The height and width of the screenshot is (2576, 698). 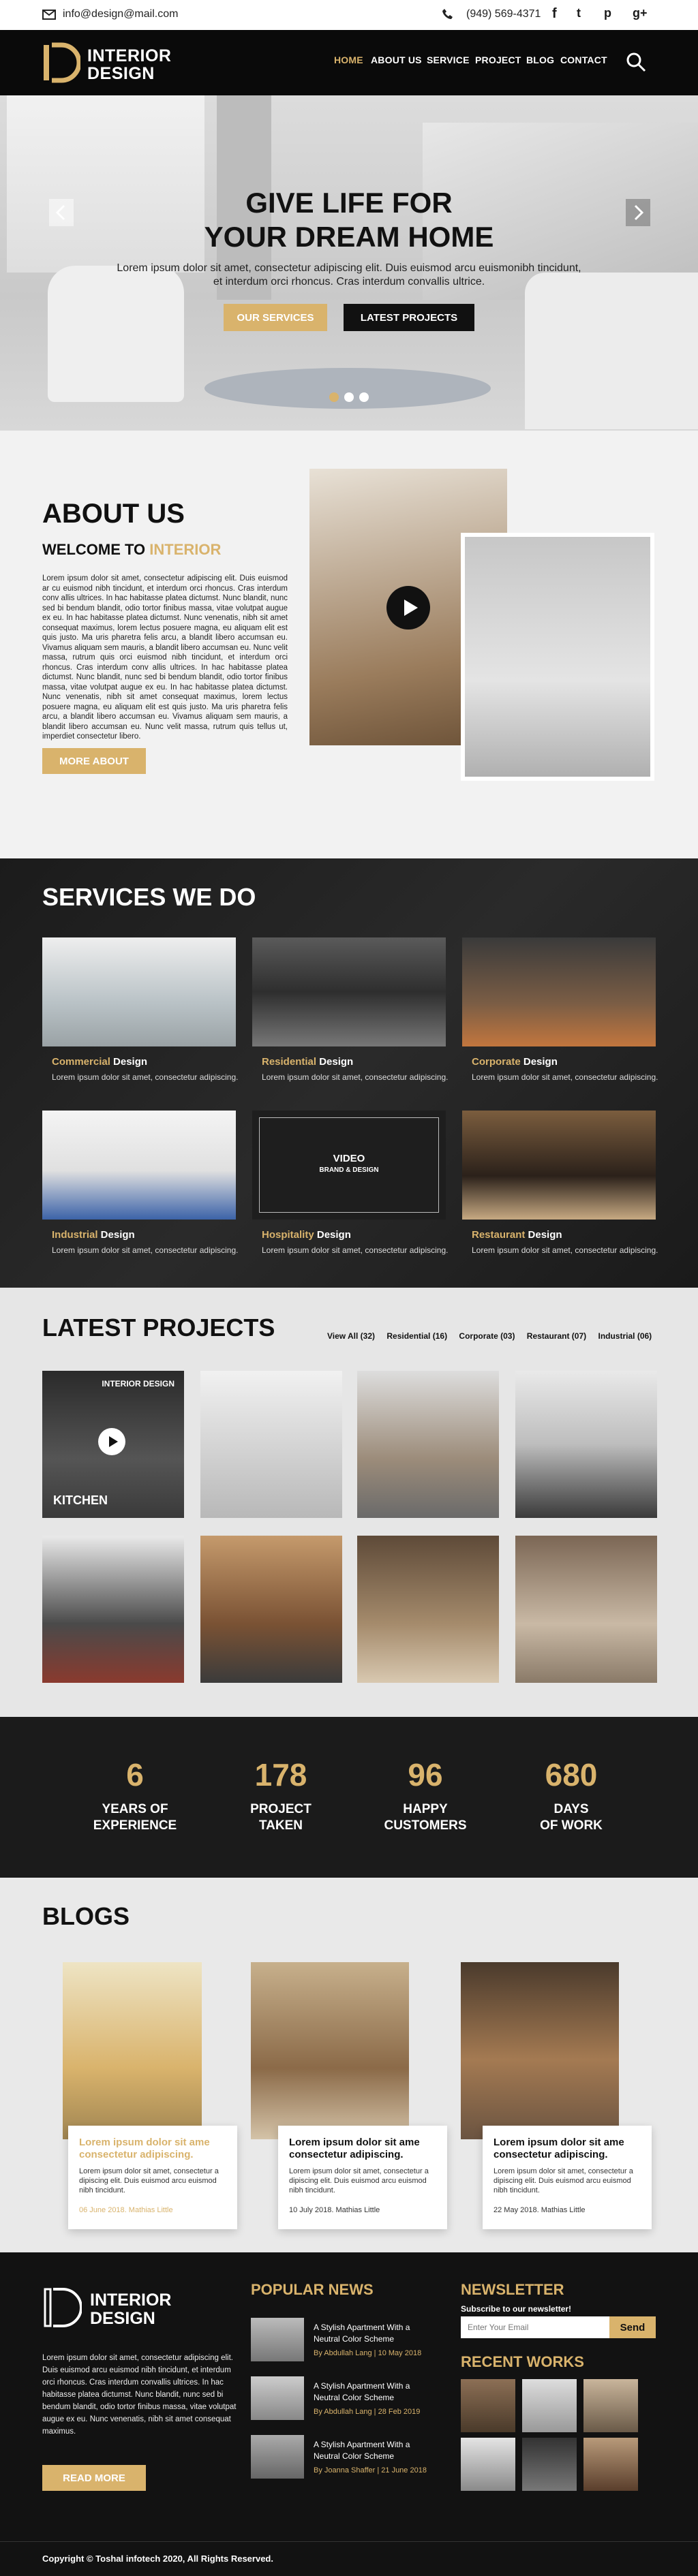 What do you see at coordinates (121, 73) in the screenshot?
I see `logo-line2: DESIGN` at bounding box center [121, 73].